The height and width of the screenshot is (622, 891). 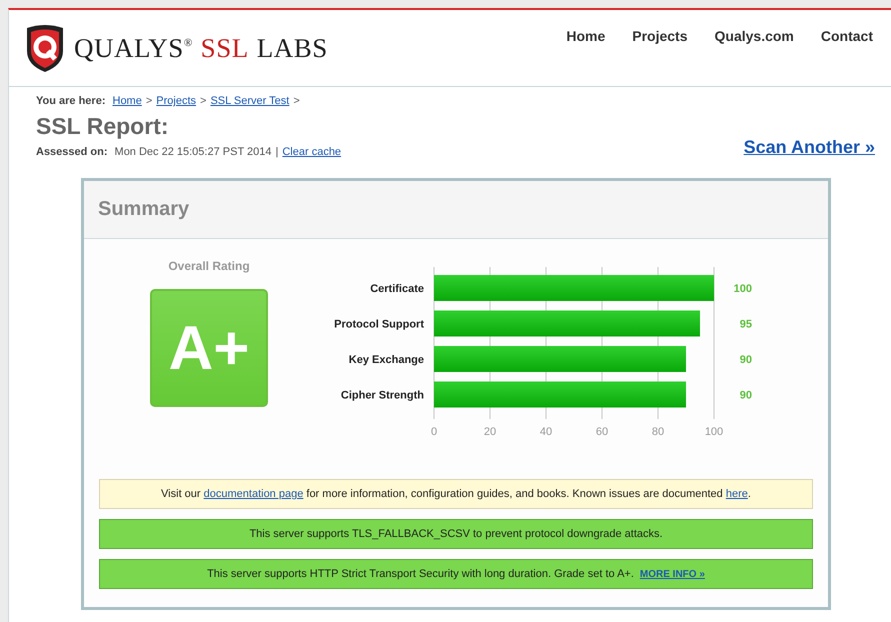 What do you see at coordinates (586, 36) in the screenshot?
I see `nav-link: Home` at bounding box center [586, 36].